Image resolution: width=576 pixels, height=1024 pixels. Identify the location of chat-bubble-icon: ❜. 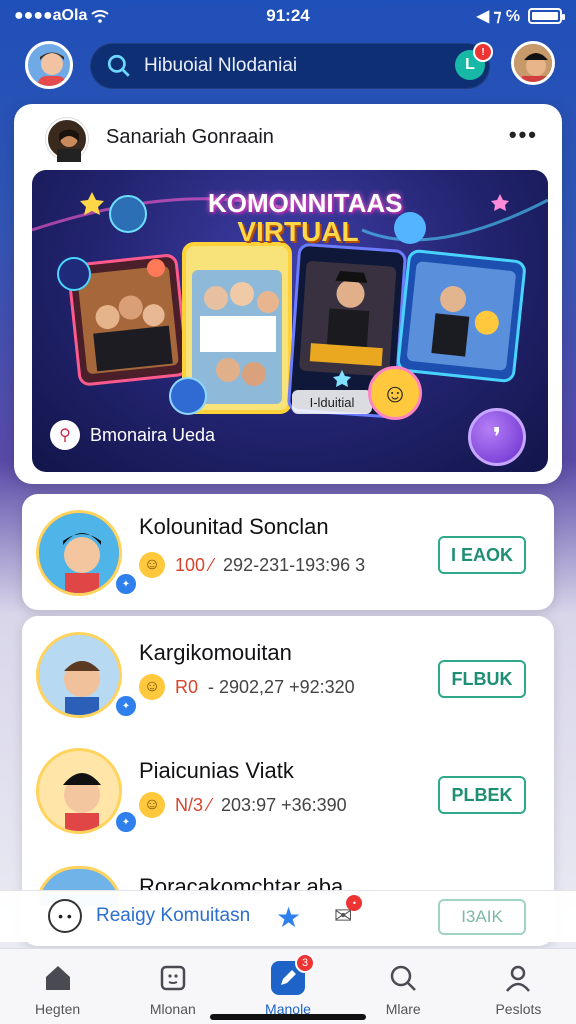
(497, 437).